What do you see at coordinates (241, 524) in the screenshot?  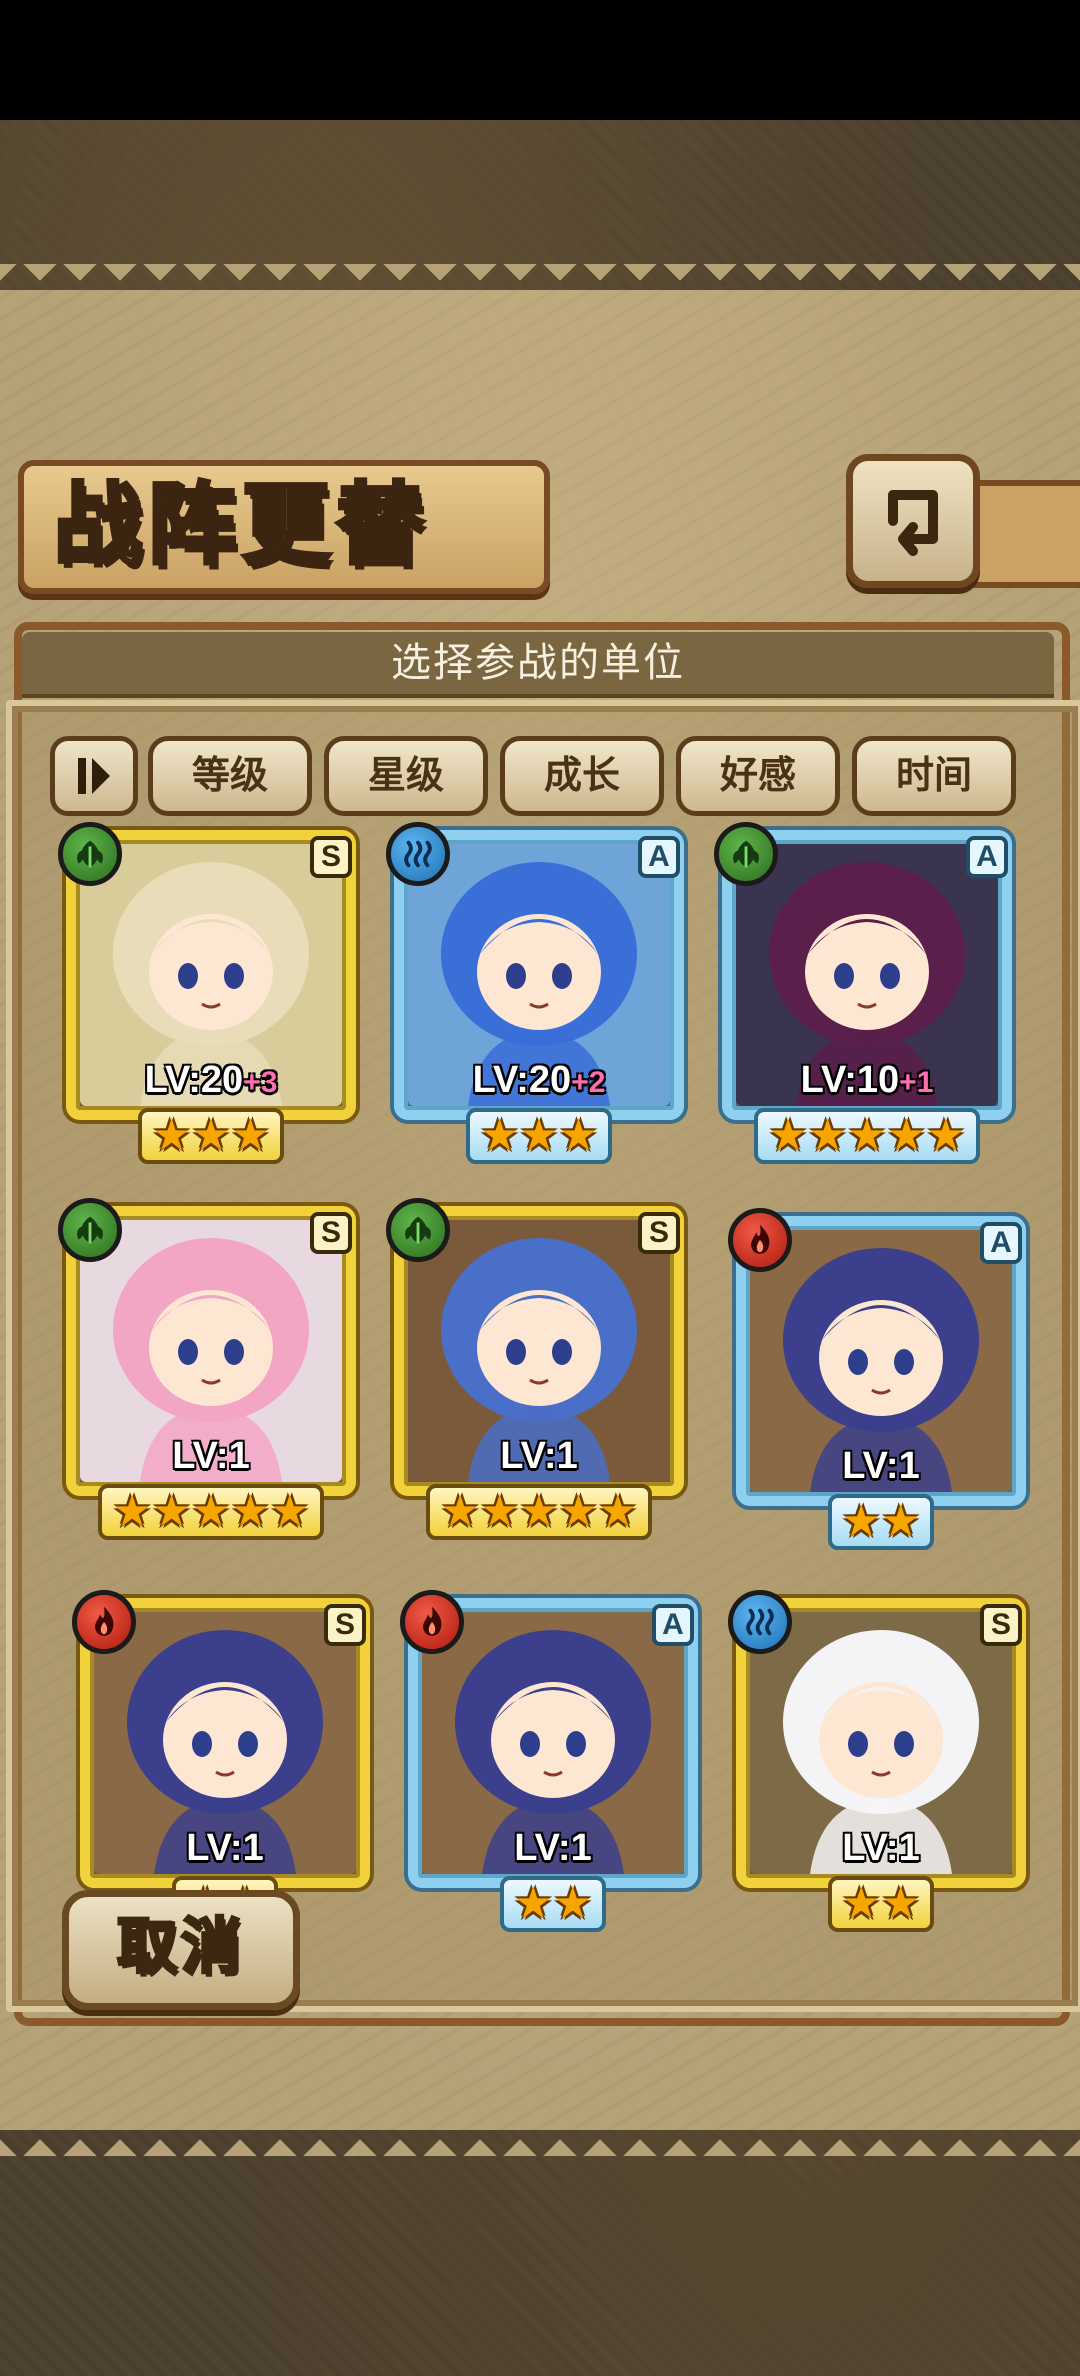 I see `page-title: 战阵更替` at bounding box center [241, 524].